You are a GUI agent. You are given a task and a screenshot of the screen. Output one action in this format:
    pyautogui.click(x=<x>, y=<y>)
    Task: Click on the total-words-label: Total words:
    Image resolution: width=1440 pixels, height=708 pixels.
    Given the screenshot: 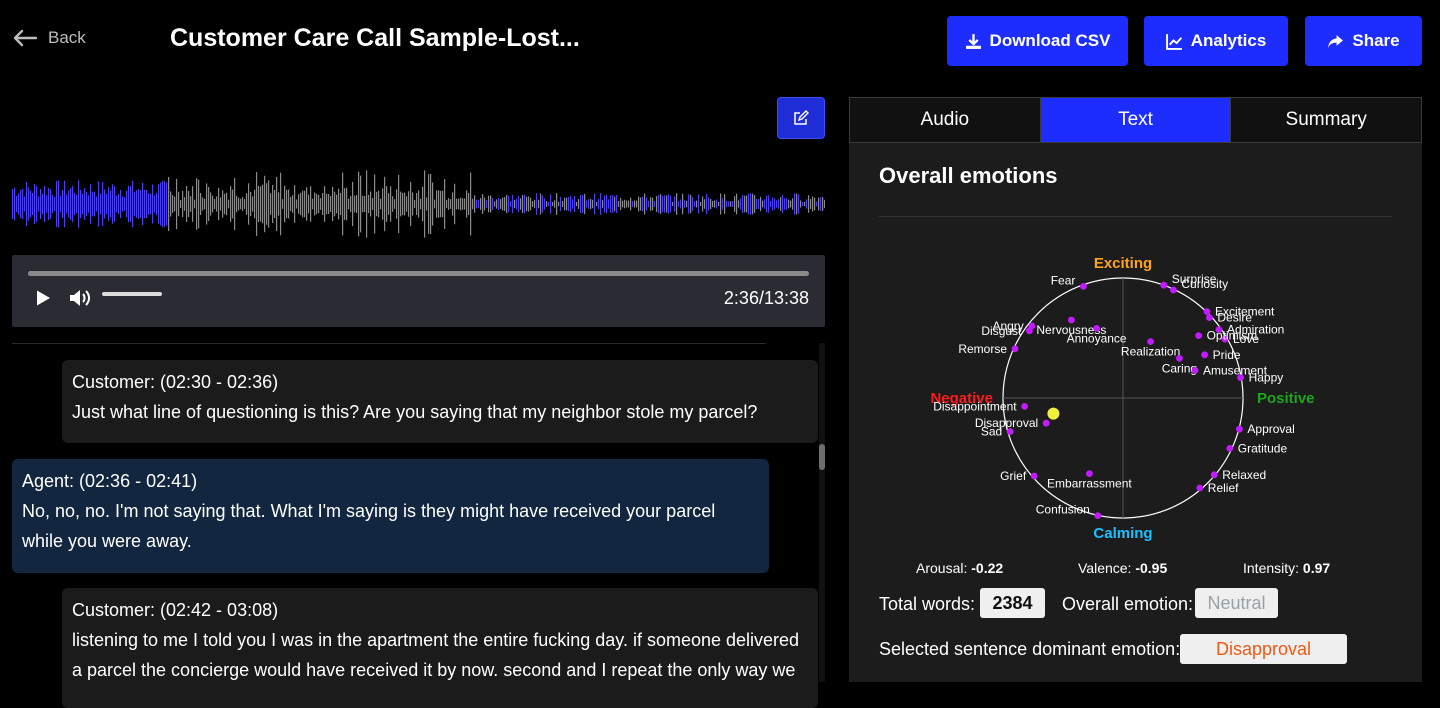 What is the action you would take?
    pyautogui.click(x=927, y=604)
    